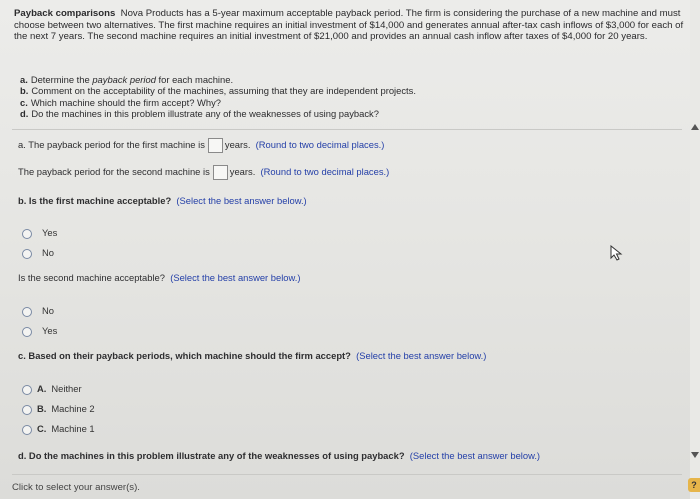 Image resolution: width=700 pixels, height=499 pixels. Describe the element at coordinates (52, 389) in the screenshot. I see `option-a-neither: A. Neither` at that location.